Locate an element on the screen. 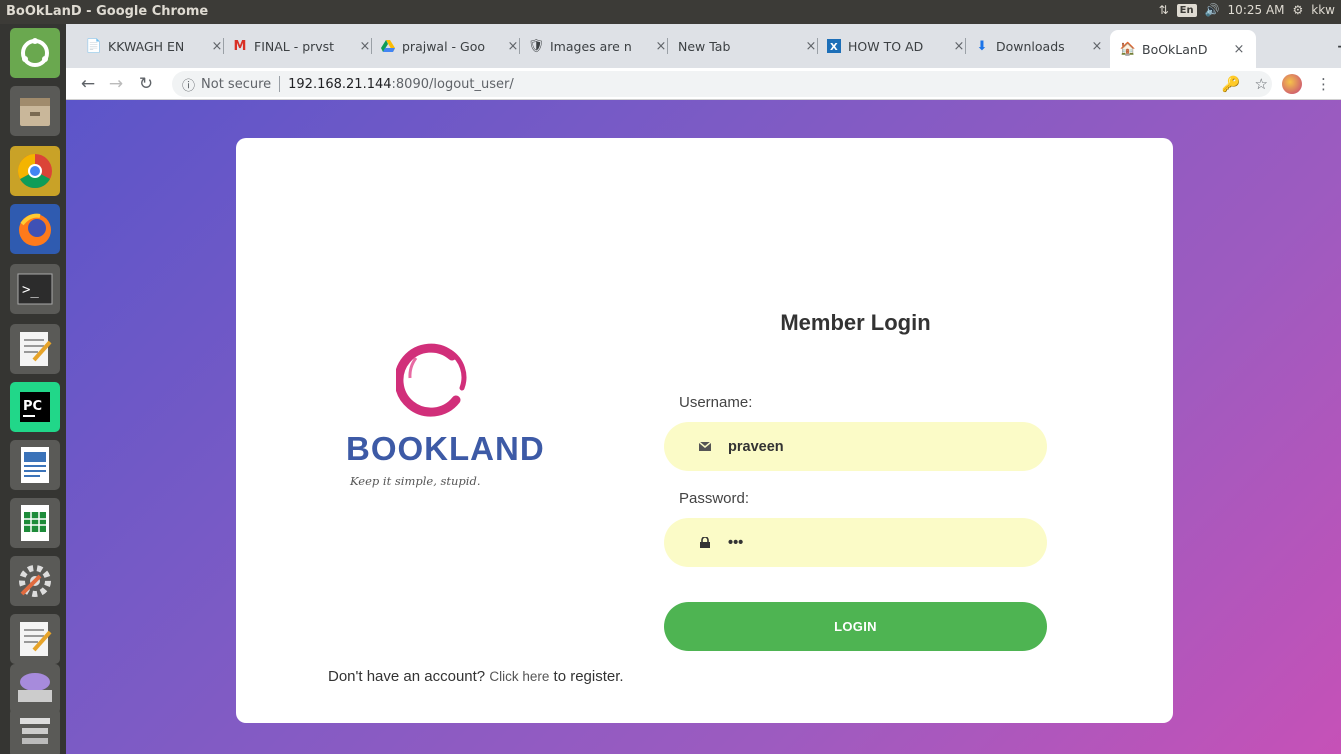 Image resolution: width=1341 pixels, height=754 pixels. forward-button: → is located at coordinates (116, 84).